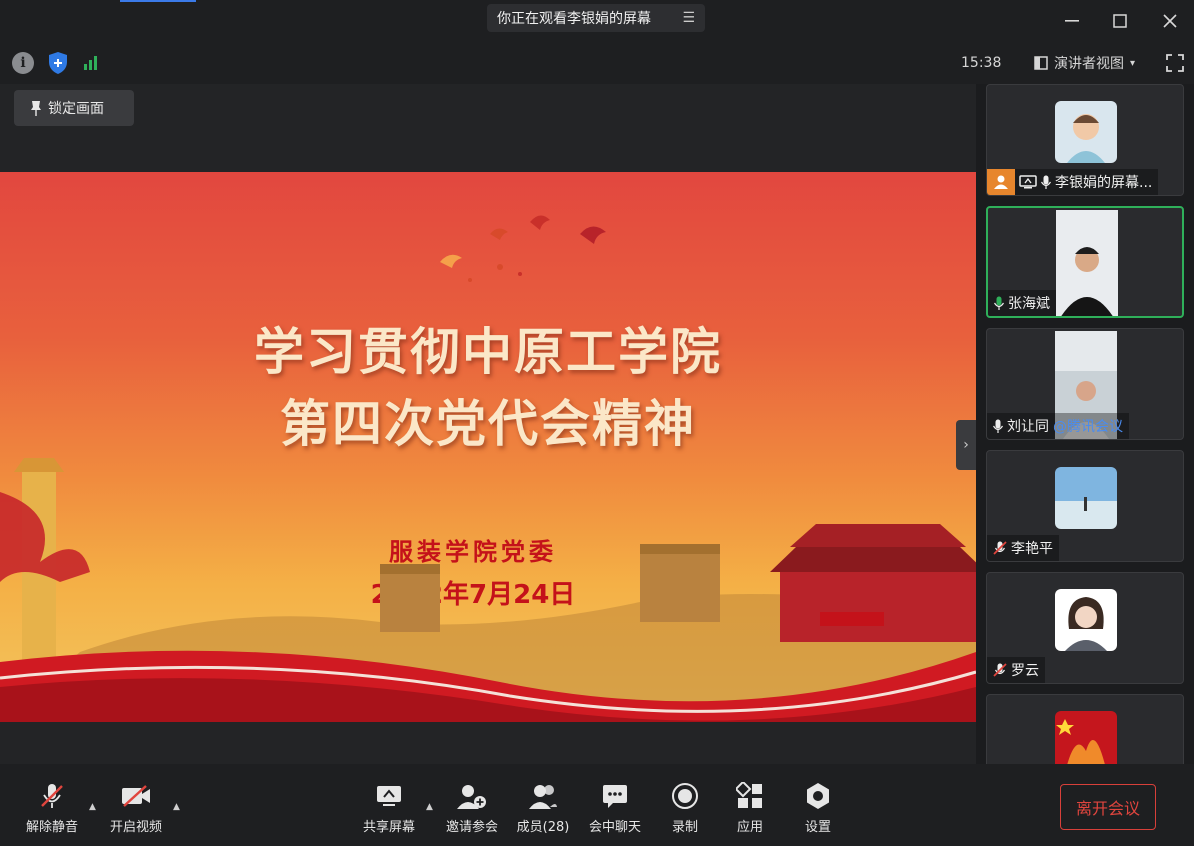 The image size is (1194, 846). What do you see at coordinates (136, 796) in the screenshot?
I see `video-off-icon` at bounding box center [136, 796].